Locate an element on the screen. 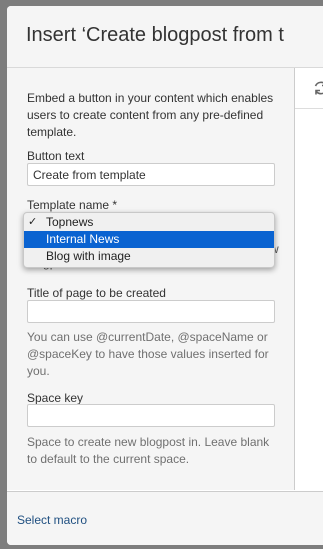  template-name-dropdown: ✓ Topnews Internal News Blog with image is located at coordinates (149, 240).